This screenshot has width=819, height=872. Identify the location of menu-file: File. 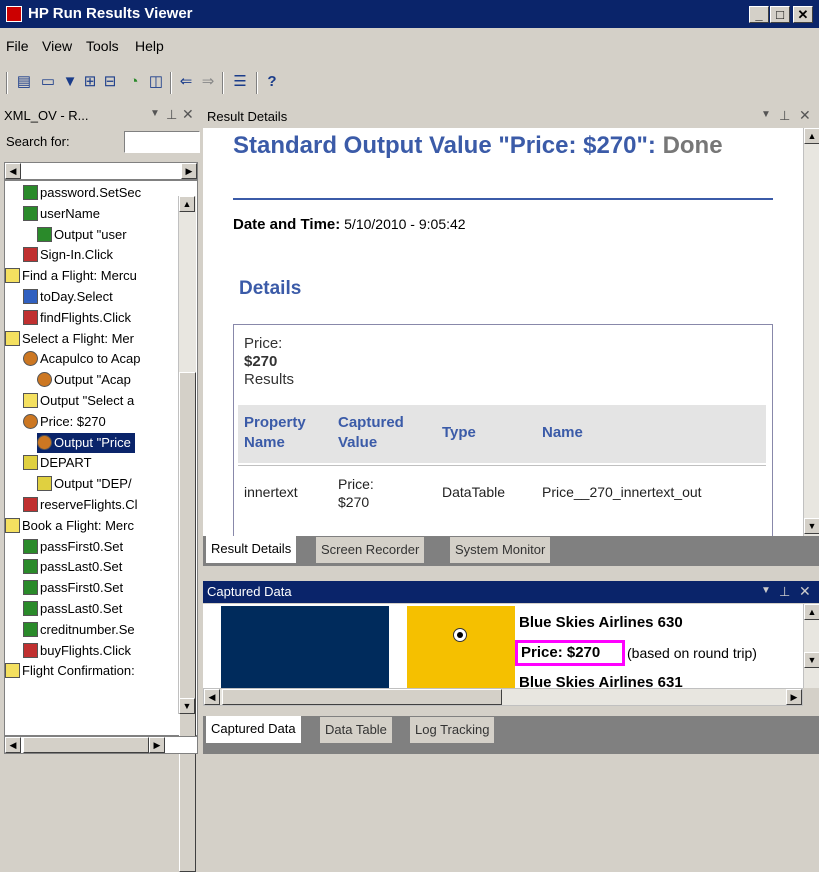
(17, 46).